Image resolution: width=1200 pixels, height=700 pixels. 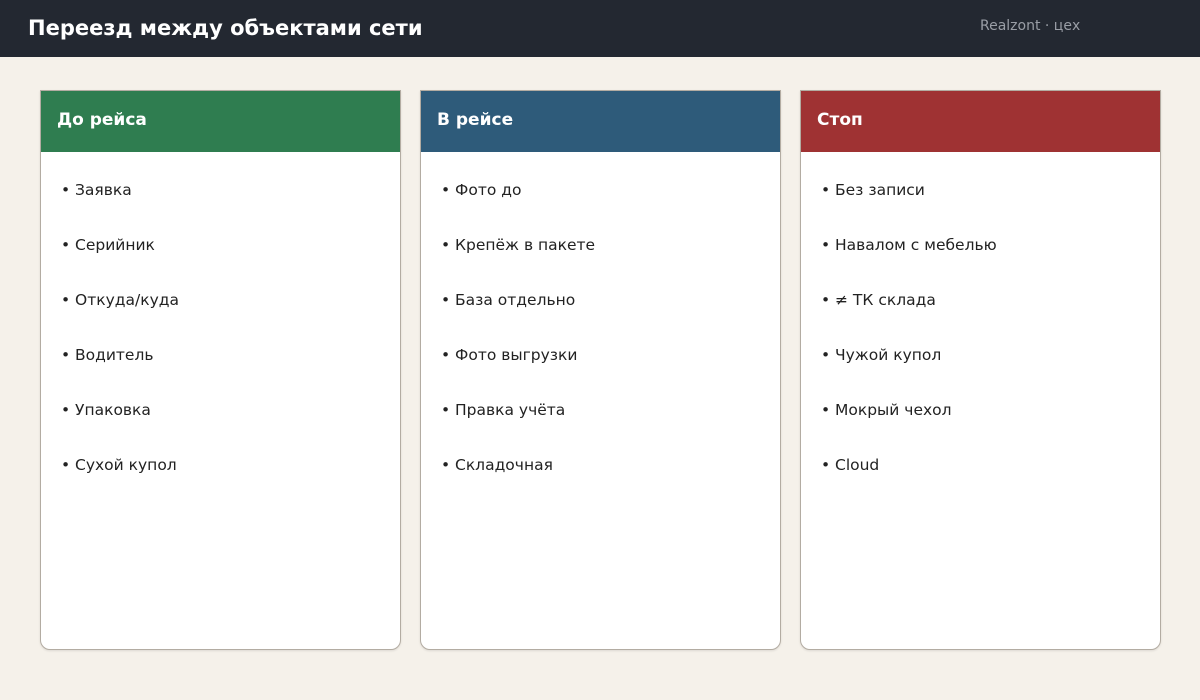 What do you see at coordinates (610, 305) in the screenshot?
I see `list-item: • База отдельно` at bounding box center [610, 305].